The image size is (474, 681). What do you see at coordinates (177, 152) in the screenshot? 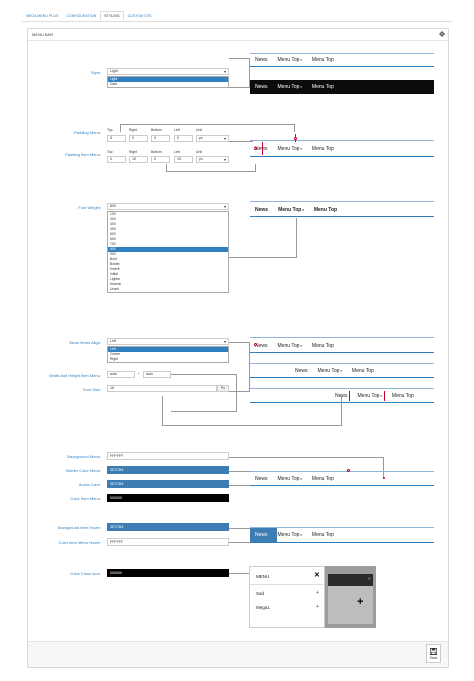
I see `pad-item-head-left: Left` at bounding box center [177, 152].